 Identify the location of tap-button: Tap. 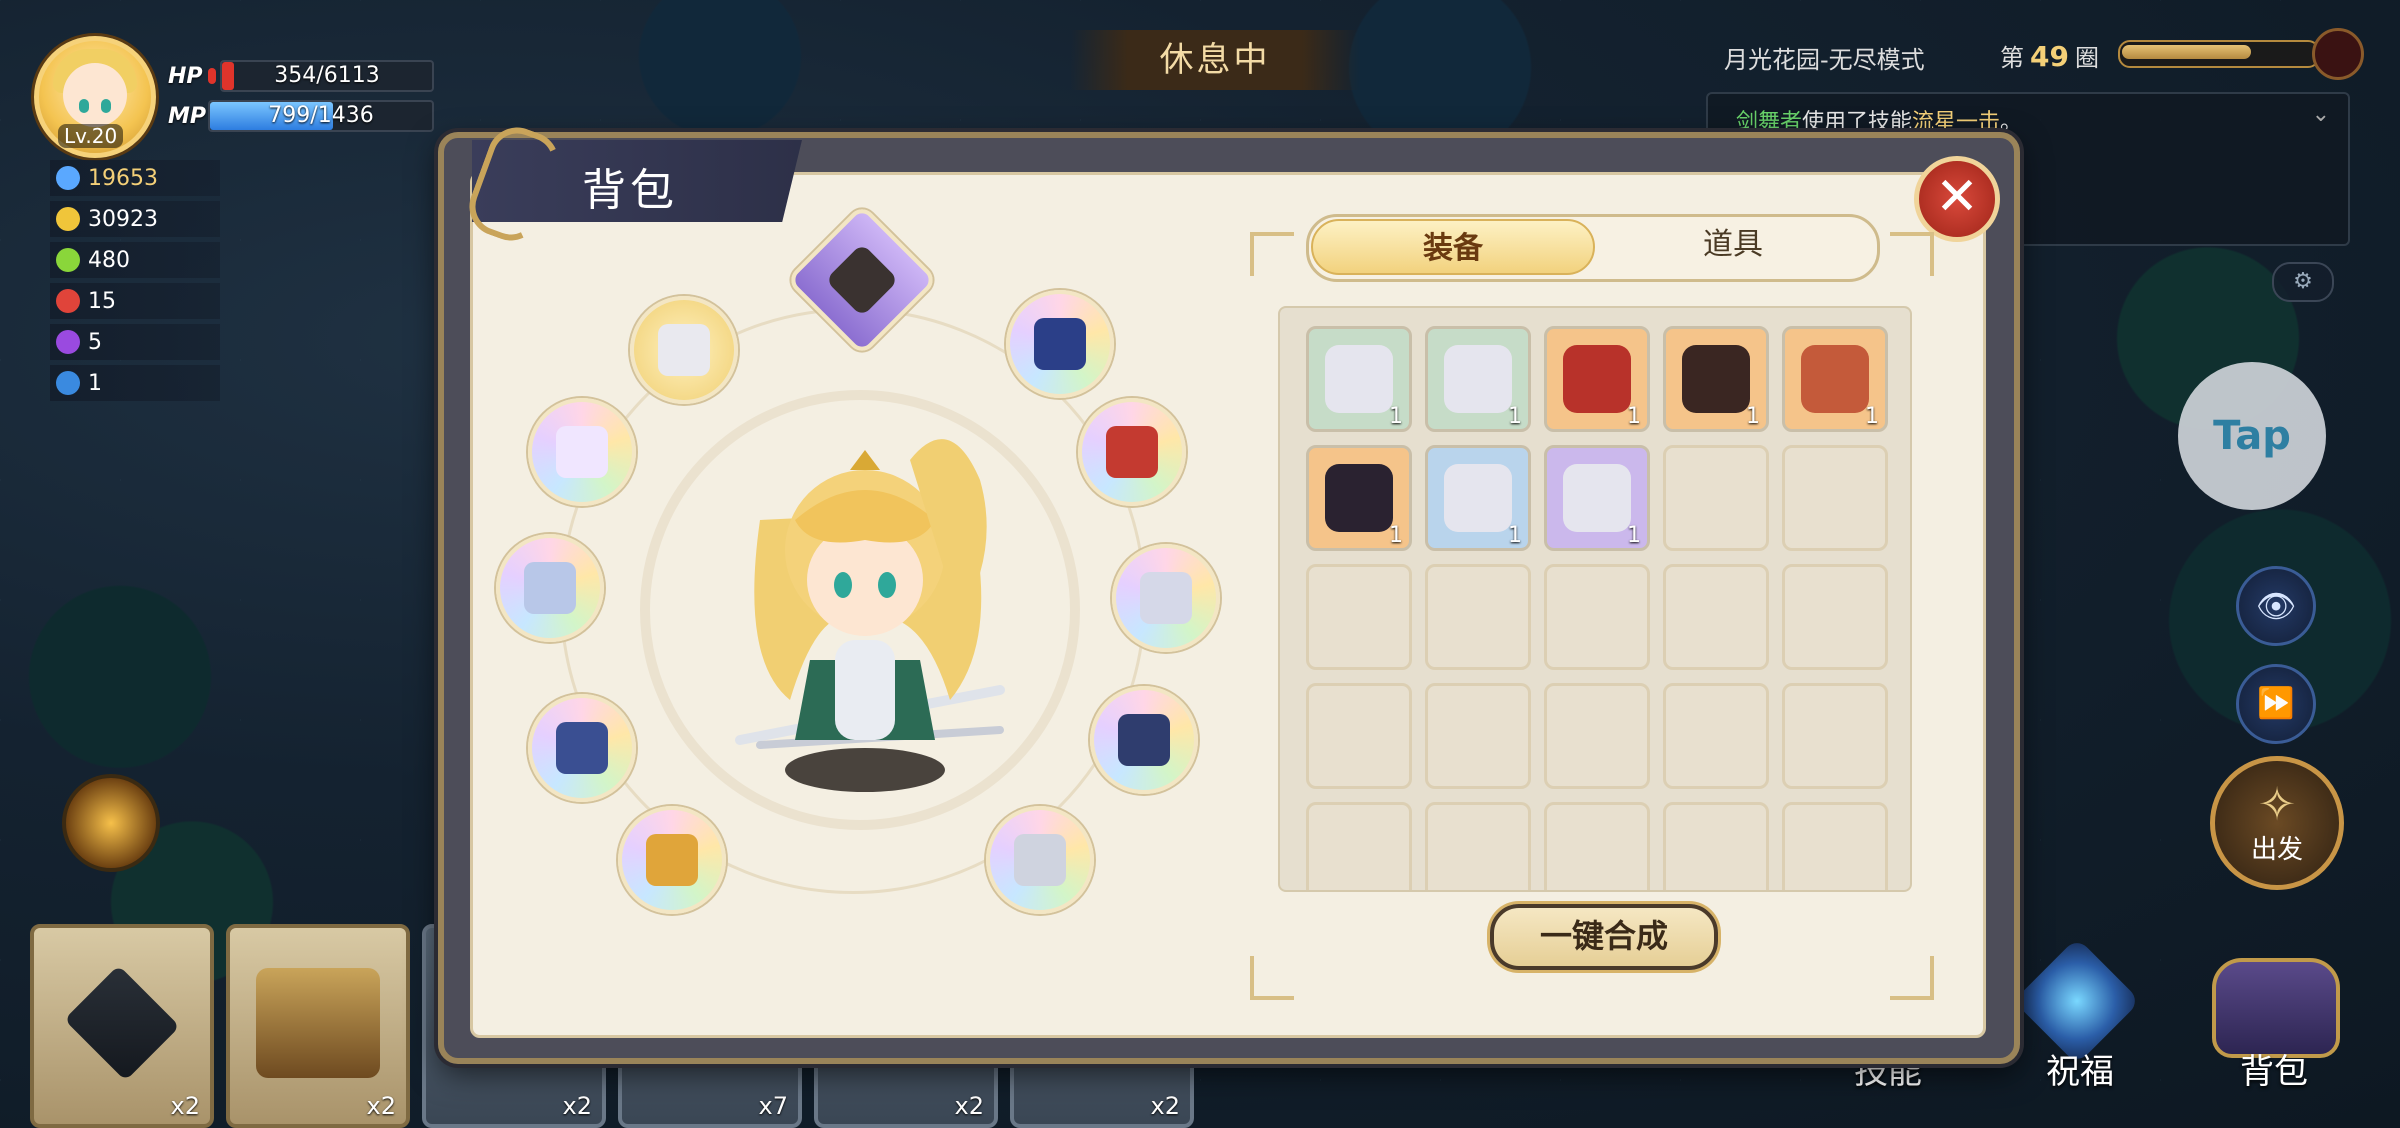
(2252, 436).